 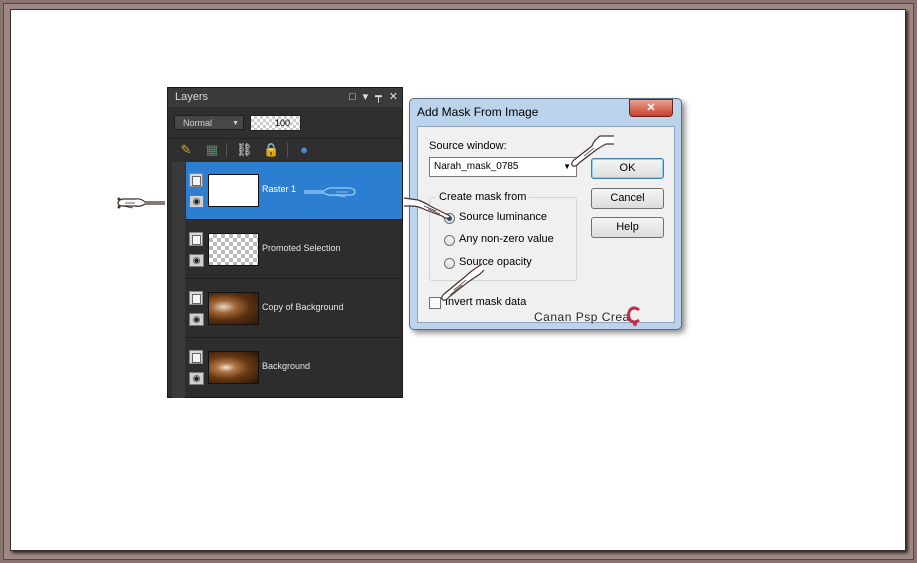 I want to click on link-icon: ⛓, so click(x=244, y=150).